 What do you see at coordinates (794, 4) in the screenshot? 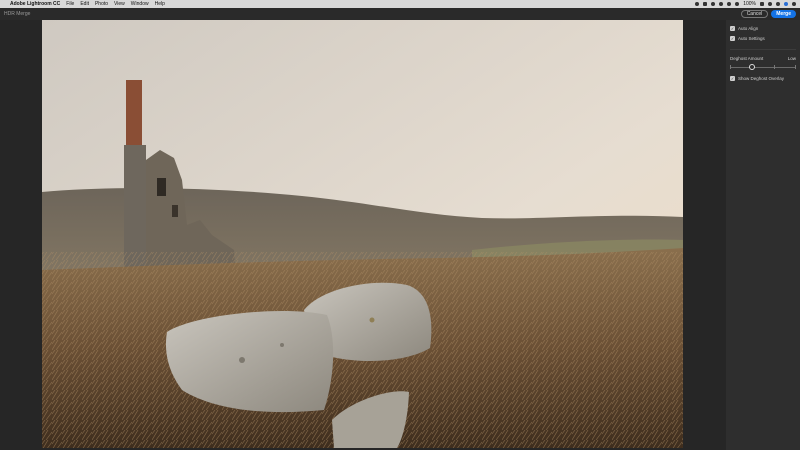
I see `notification-center-icon` at bounding box center [794, 4].